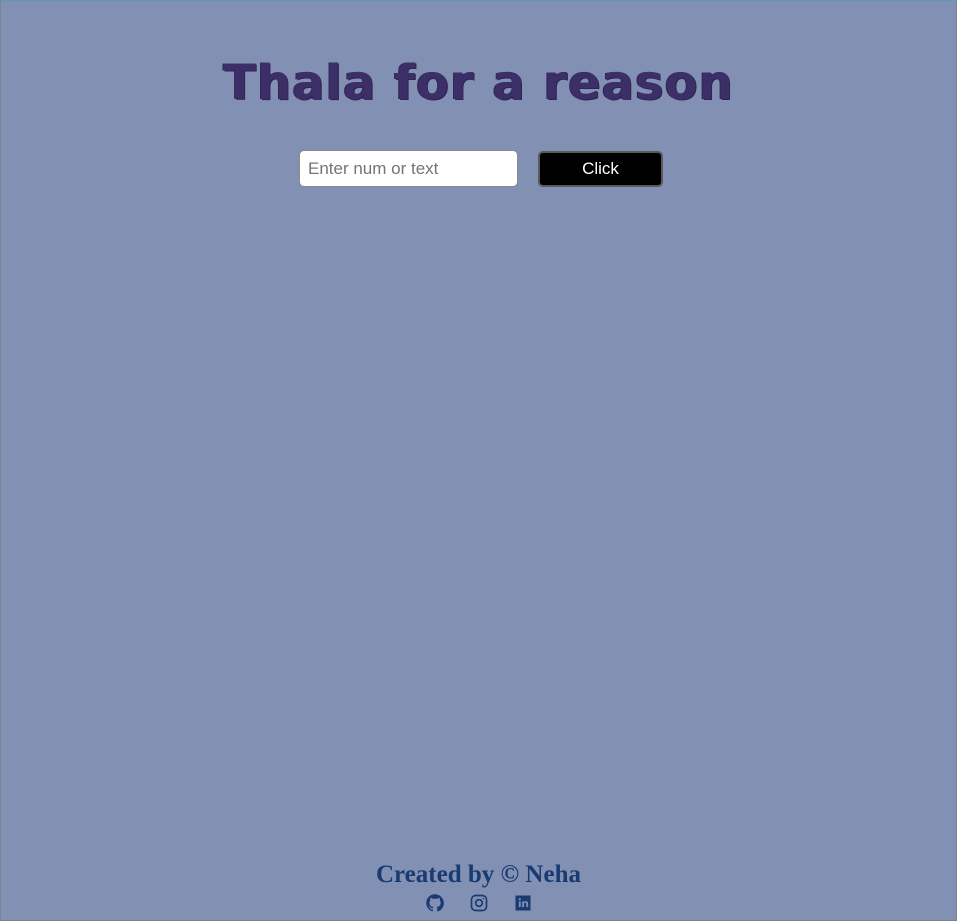 This screenshot has width=957, height=921. What do you see at coordinates (408, 168) in the screenshot?
I see `num-or-text-input` at bounding box center [408, 168].